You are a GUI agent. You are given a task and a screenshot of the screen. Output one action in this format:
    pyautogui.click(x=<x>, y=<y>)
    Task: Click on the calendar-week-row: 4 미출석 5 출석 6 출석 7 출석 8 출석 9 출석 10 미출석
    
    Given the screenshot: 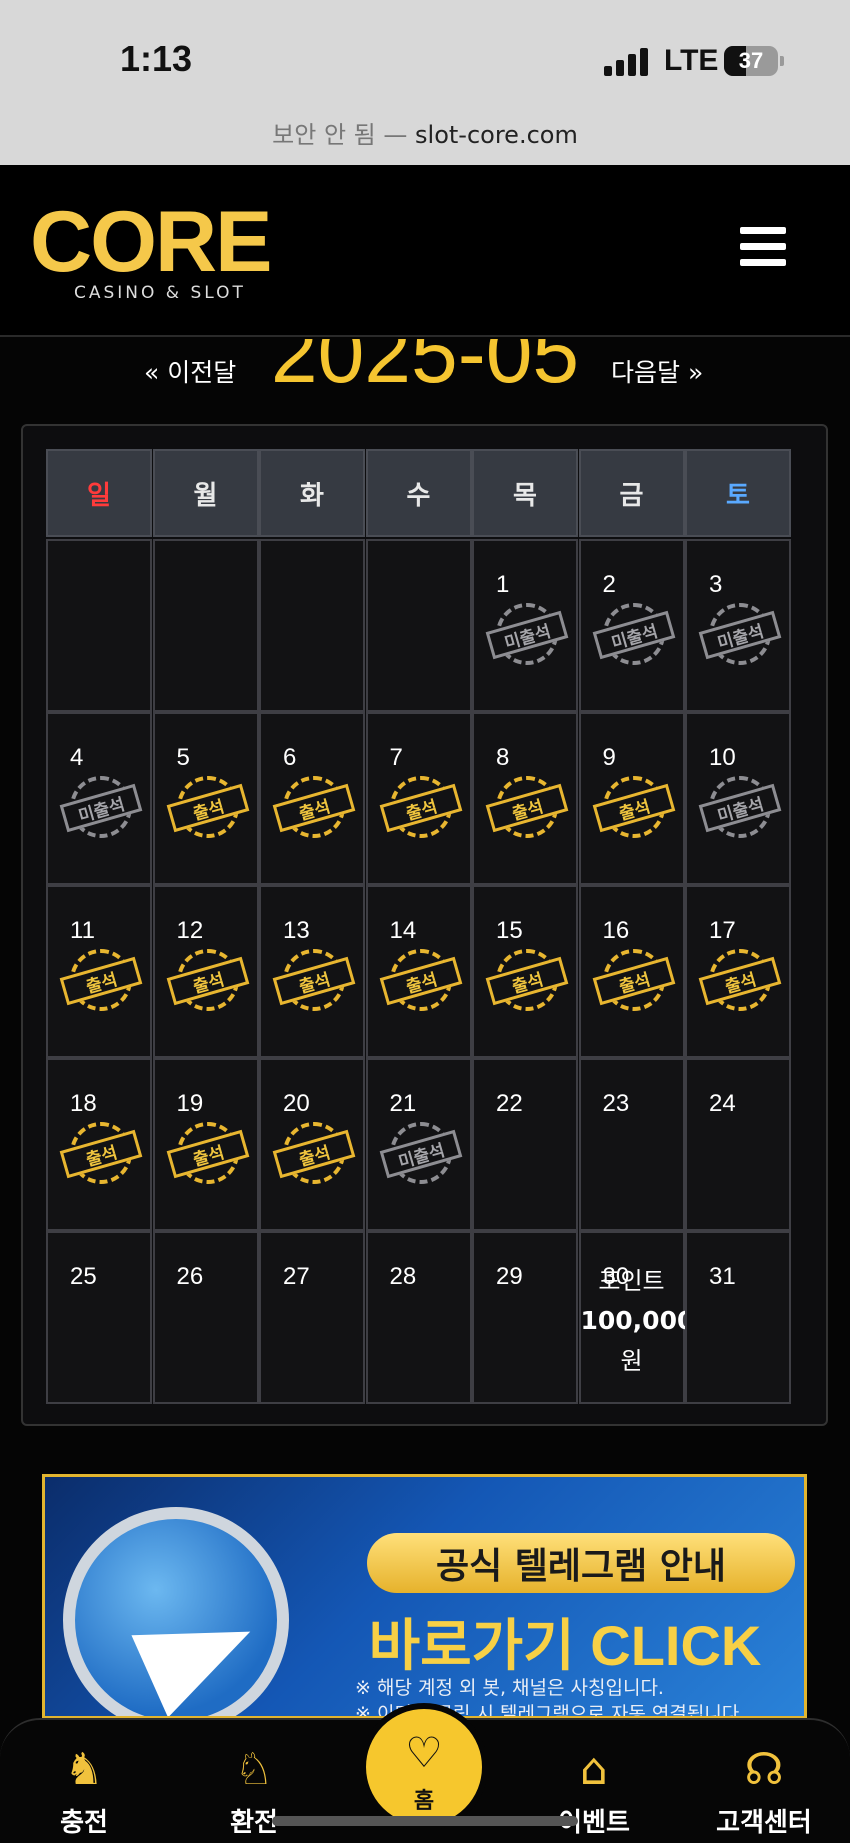 What is the action you would take?
    pyautogui.click(x=425, y=798)
    